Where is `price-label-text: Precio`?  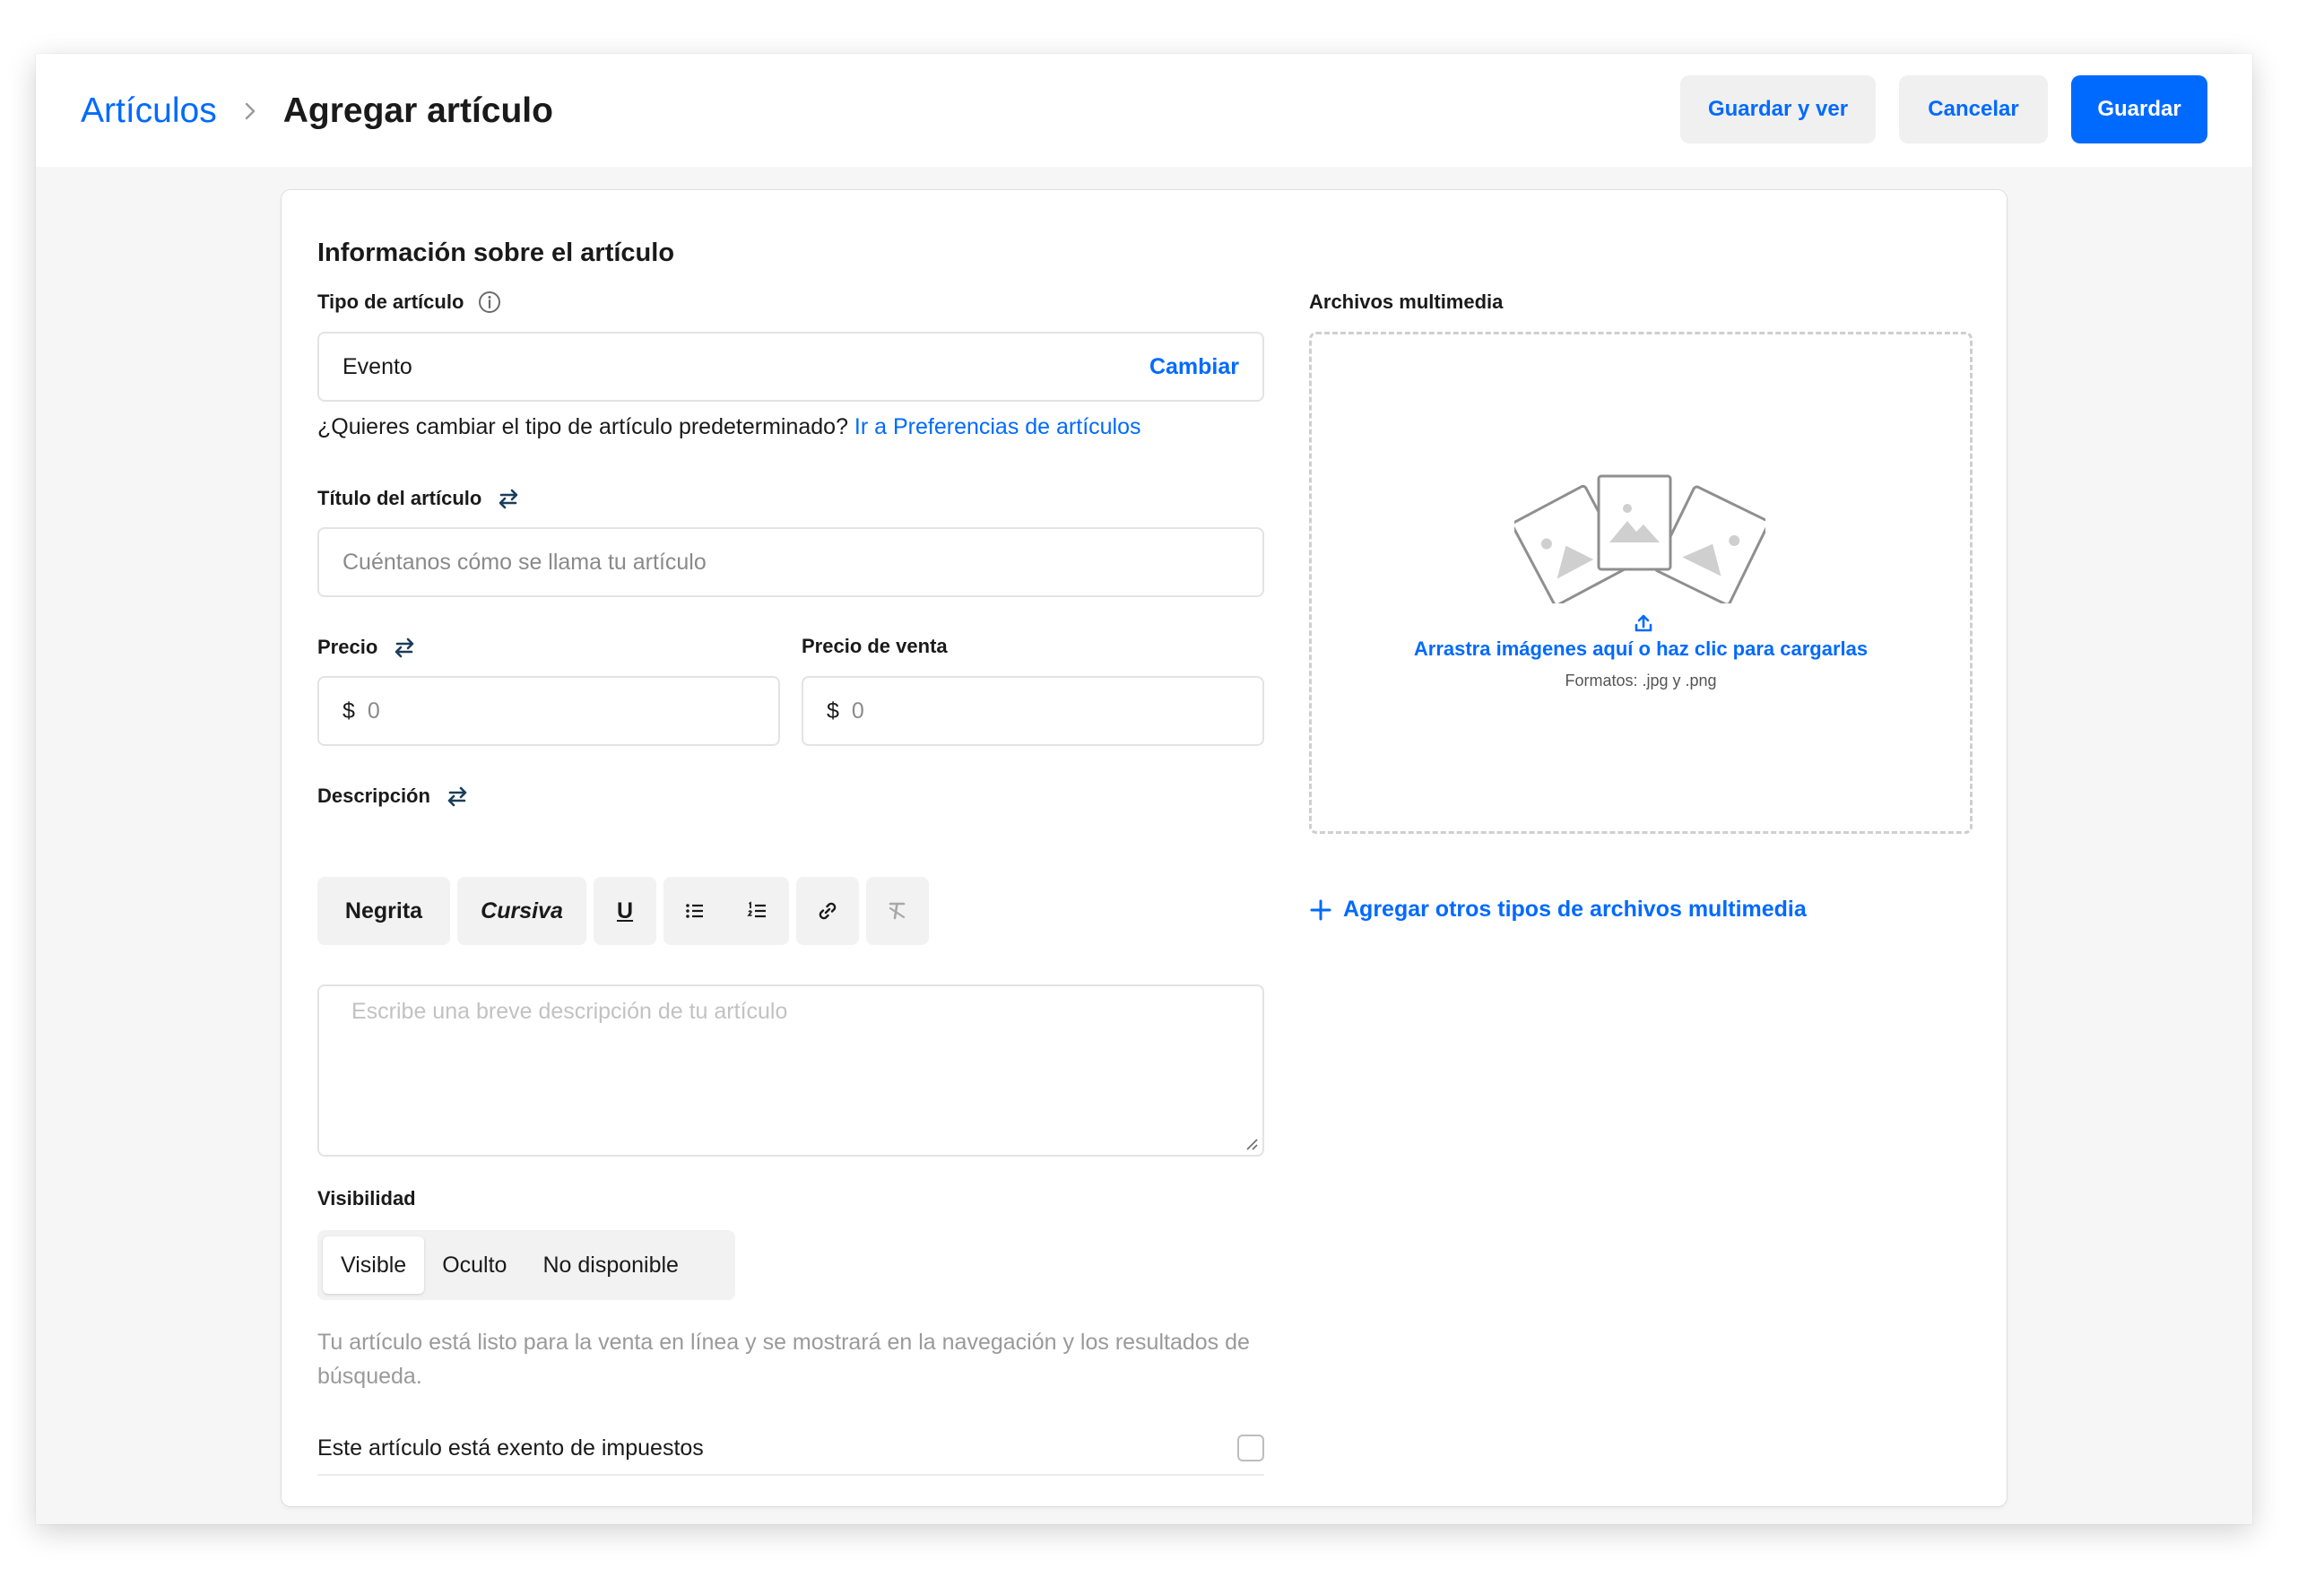 price-label-text: Precio is located at coordinates (347, 647).